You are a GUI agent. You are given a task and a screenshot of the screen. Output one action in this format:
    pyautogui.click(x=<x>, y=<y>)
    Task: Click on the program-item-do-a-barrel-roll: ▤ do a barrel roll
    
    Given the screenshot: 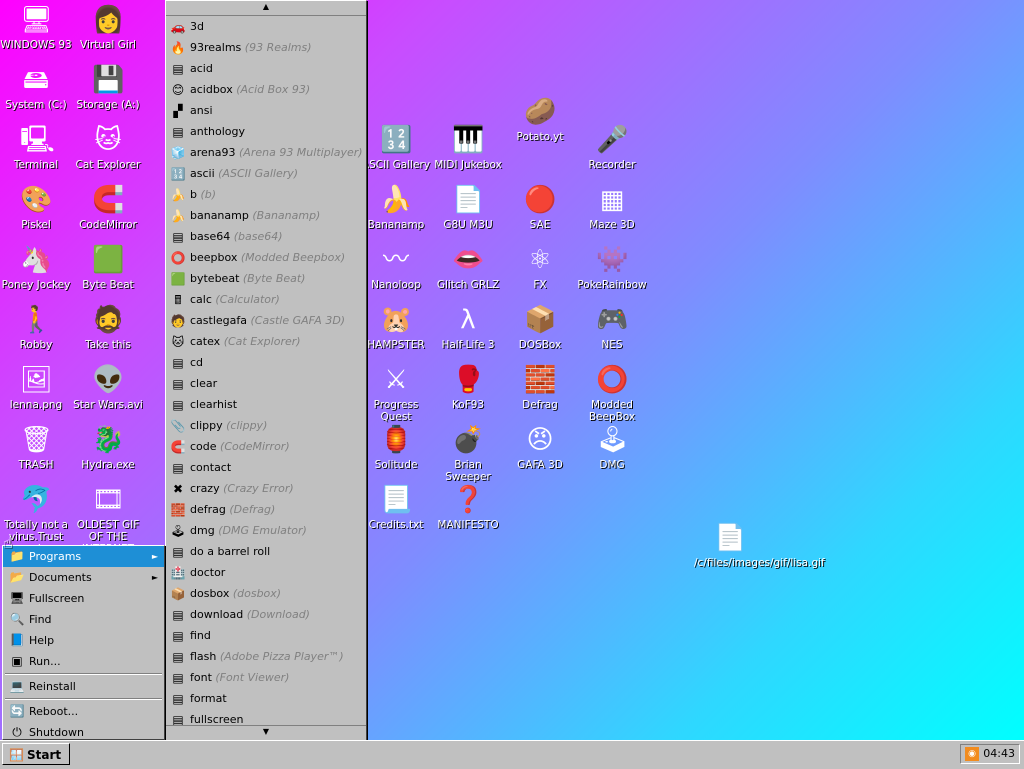 What is the action you would take?
    pyautogui.click(x=266, y=551)
    